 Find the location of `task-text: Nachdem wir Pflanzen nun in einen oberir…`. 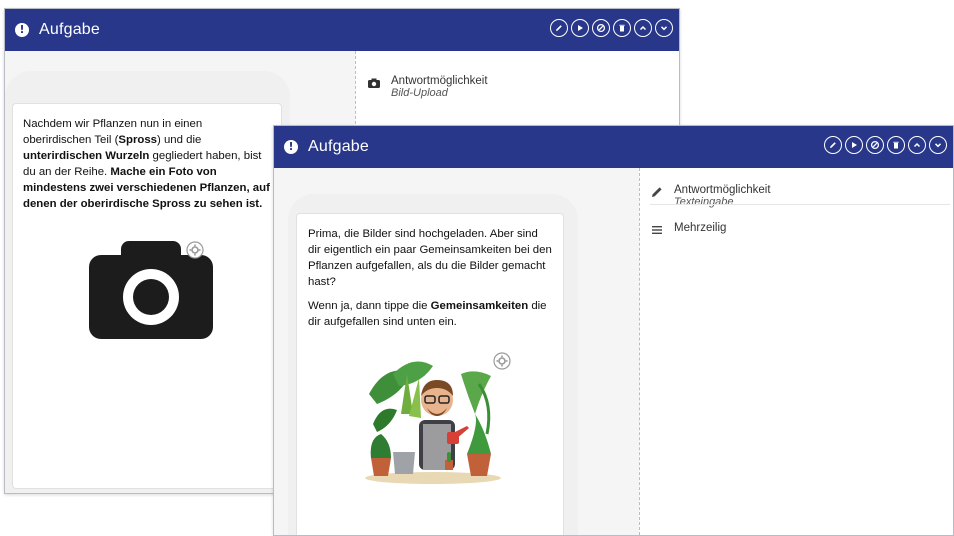

task-text: Nachdem wir Pflanzen nun in einen oberir… is located at coordinates (147, 168).